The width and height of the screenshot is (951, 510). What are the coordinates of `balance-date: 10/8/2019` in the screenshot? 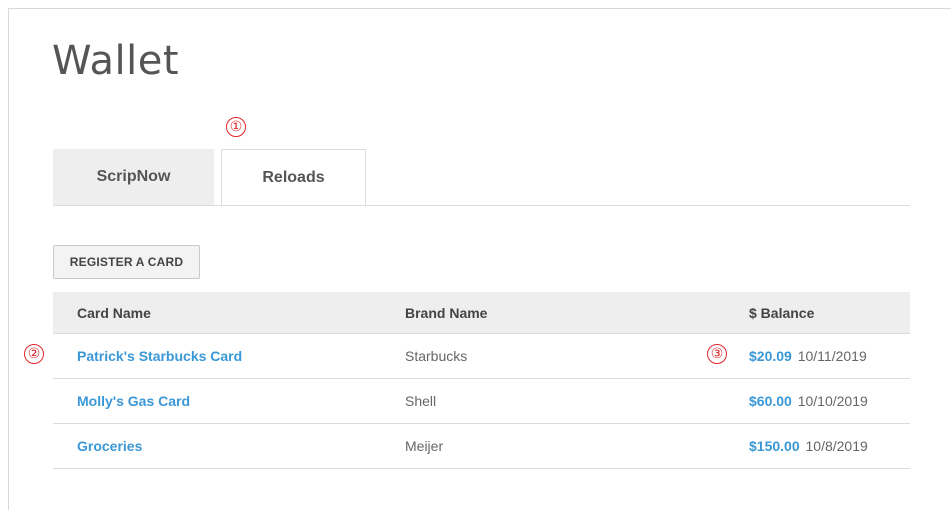 It's located at (836, 446).